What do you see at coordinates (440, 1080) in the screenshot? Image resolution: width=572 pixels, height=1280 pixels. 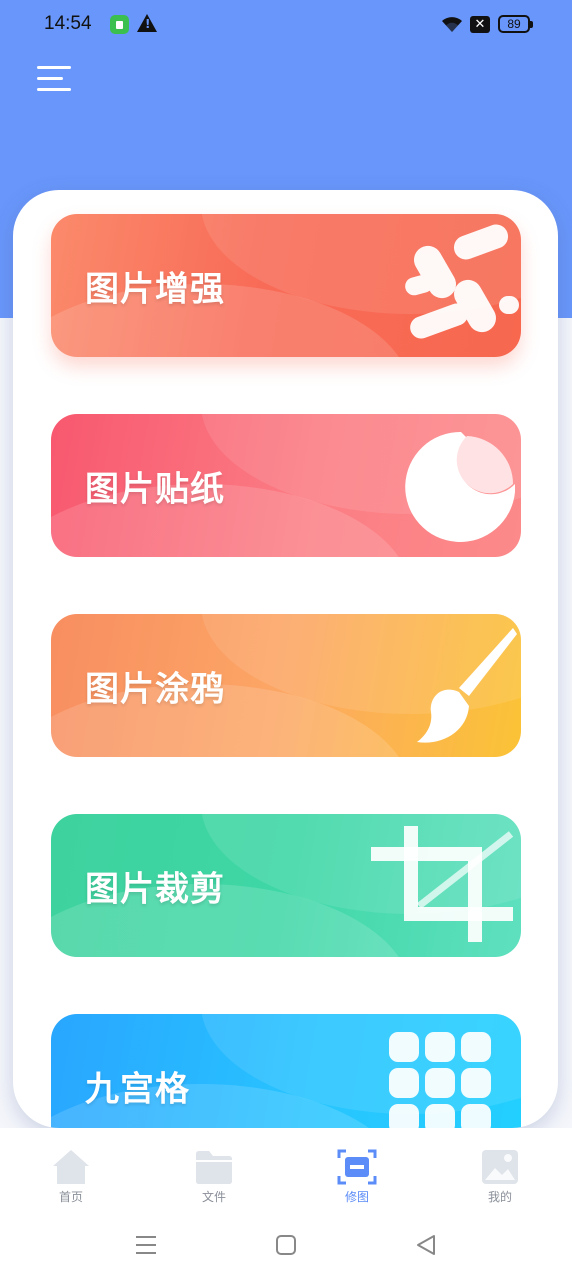 I see `nine-grid-icon` at bounding box center [440, 1080].